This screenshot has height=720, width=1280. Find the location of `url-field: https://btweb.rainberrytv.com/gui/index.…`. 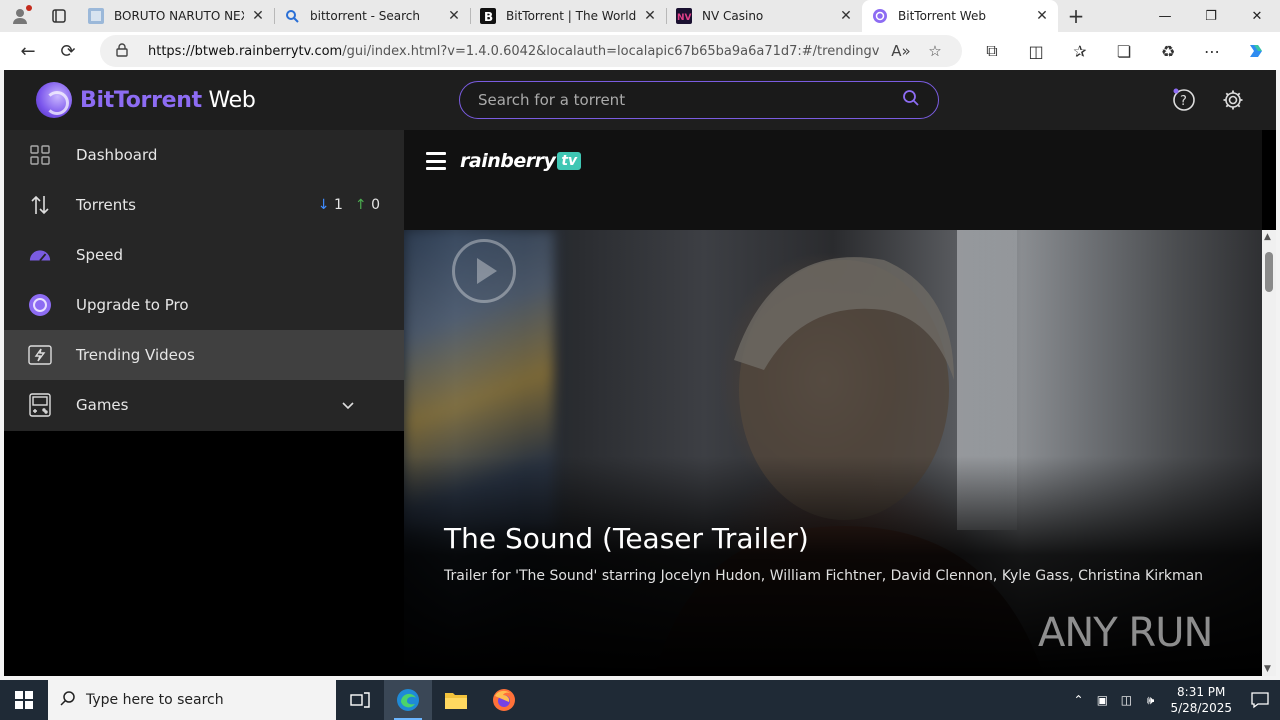

url-field: https://btweb.rainberrytv.com/gui/index.… is located at coordinates (531, 51).